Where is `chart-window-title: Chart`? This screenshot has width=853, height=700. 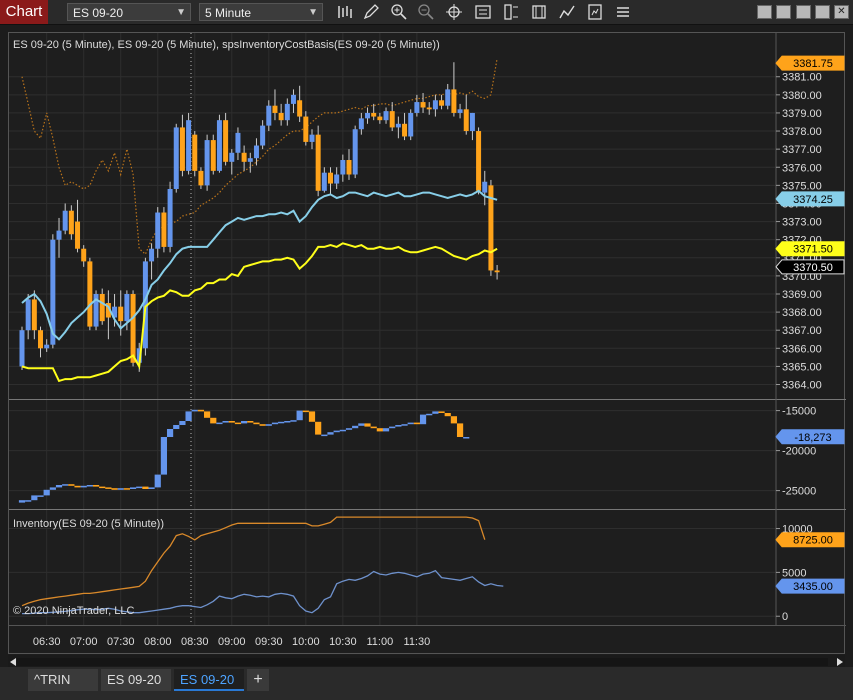 chart-window-title: Chart is located at coordinates (24, 12).